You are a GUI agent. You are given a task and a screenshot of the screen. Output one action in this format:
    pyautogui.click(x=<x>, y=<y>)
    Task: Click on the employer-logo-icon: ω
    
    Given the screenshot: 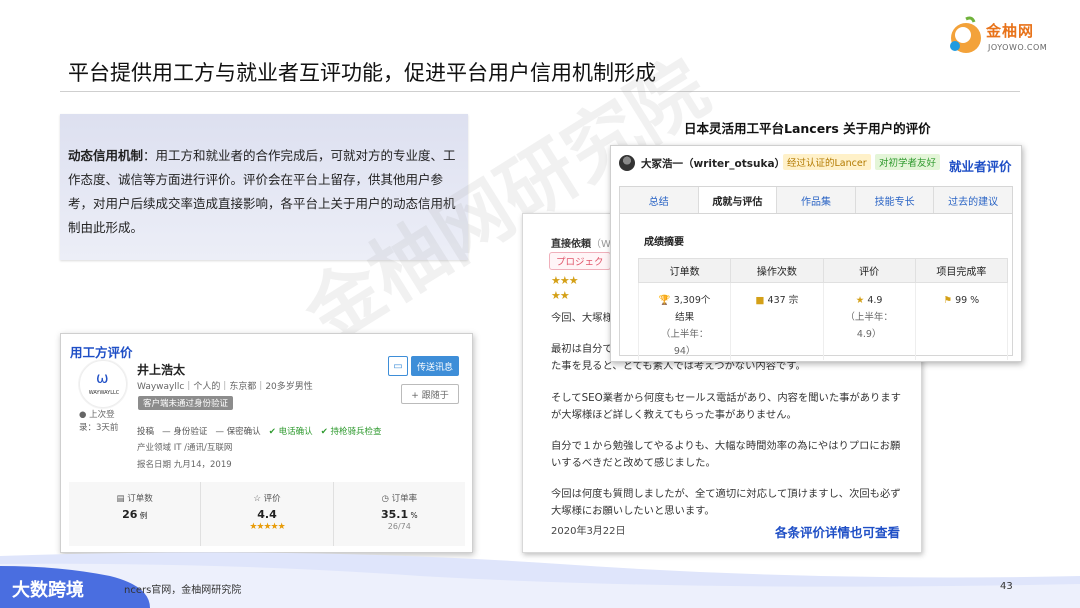 What is the action you would take?
    pyautogui.click(x=102, y=378)
    